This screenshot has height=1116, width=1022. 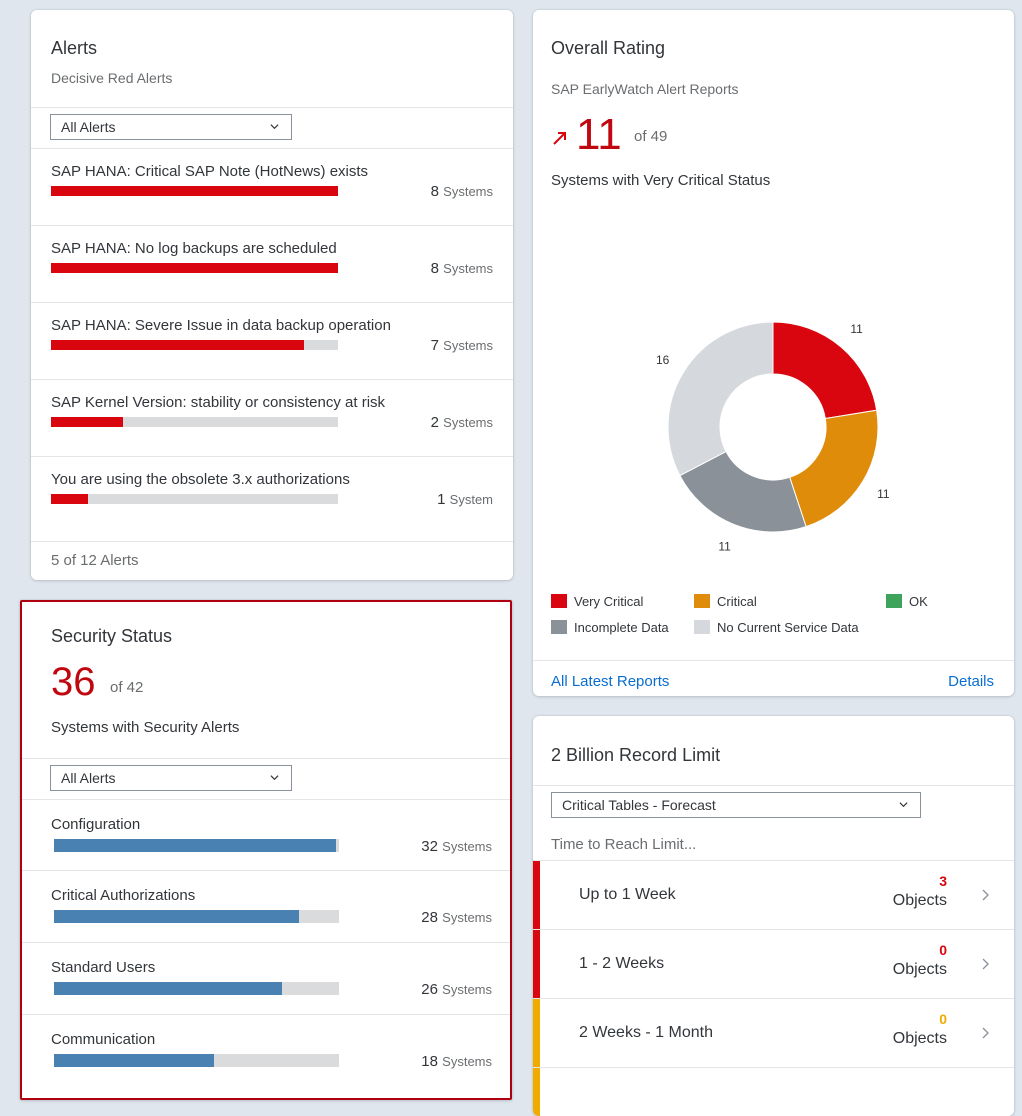 I want to click on security-item-count: 32 Systems, so click(x=456, y=846).